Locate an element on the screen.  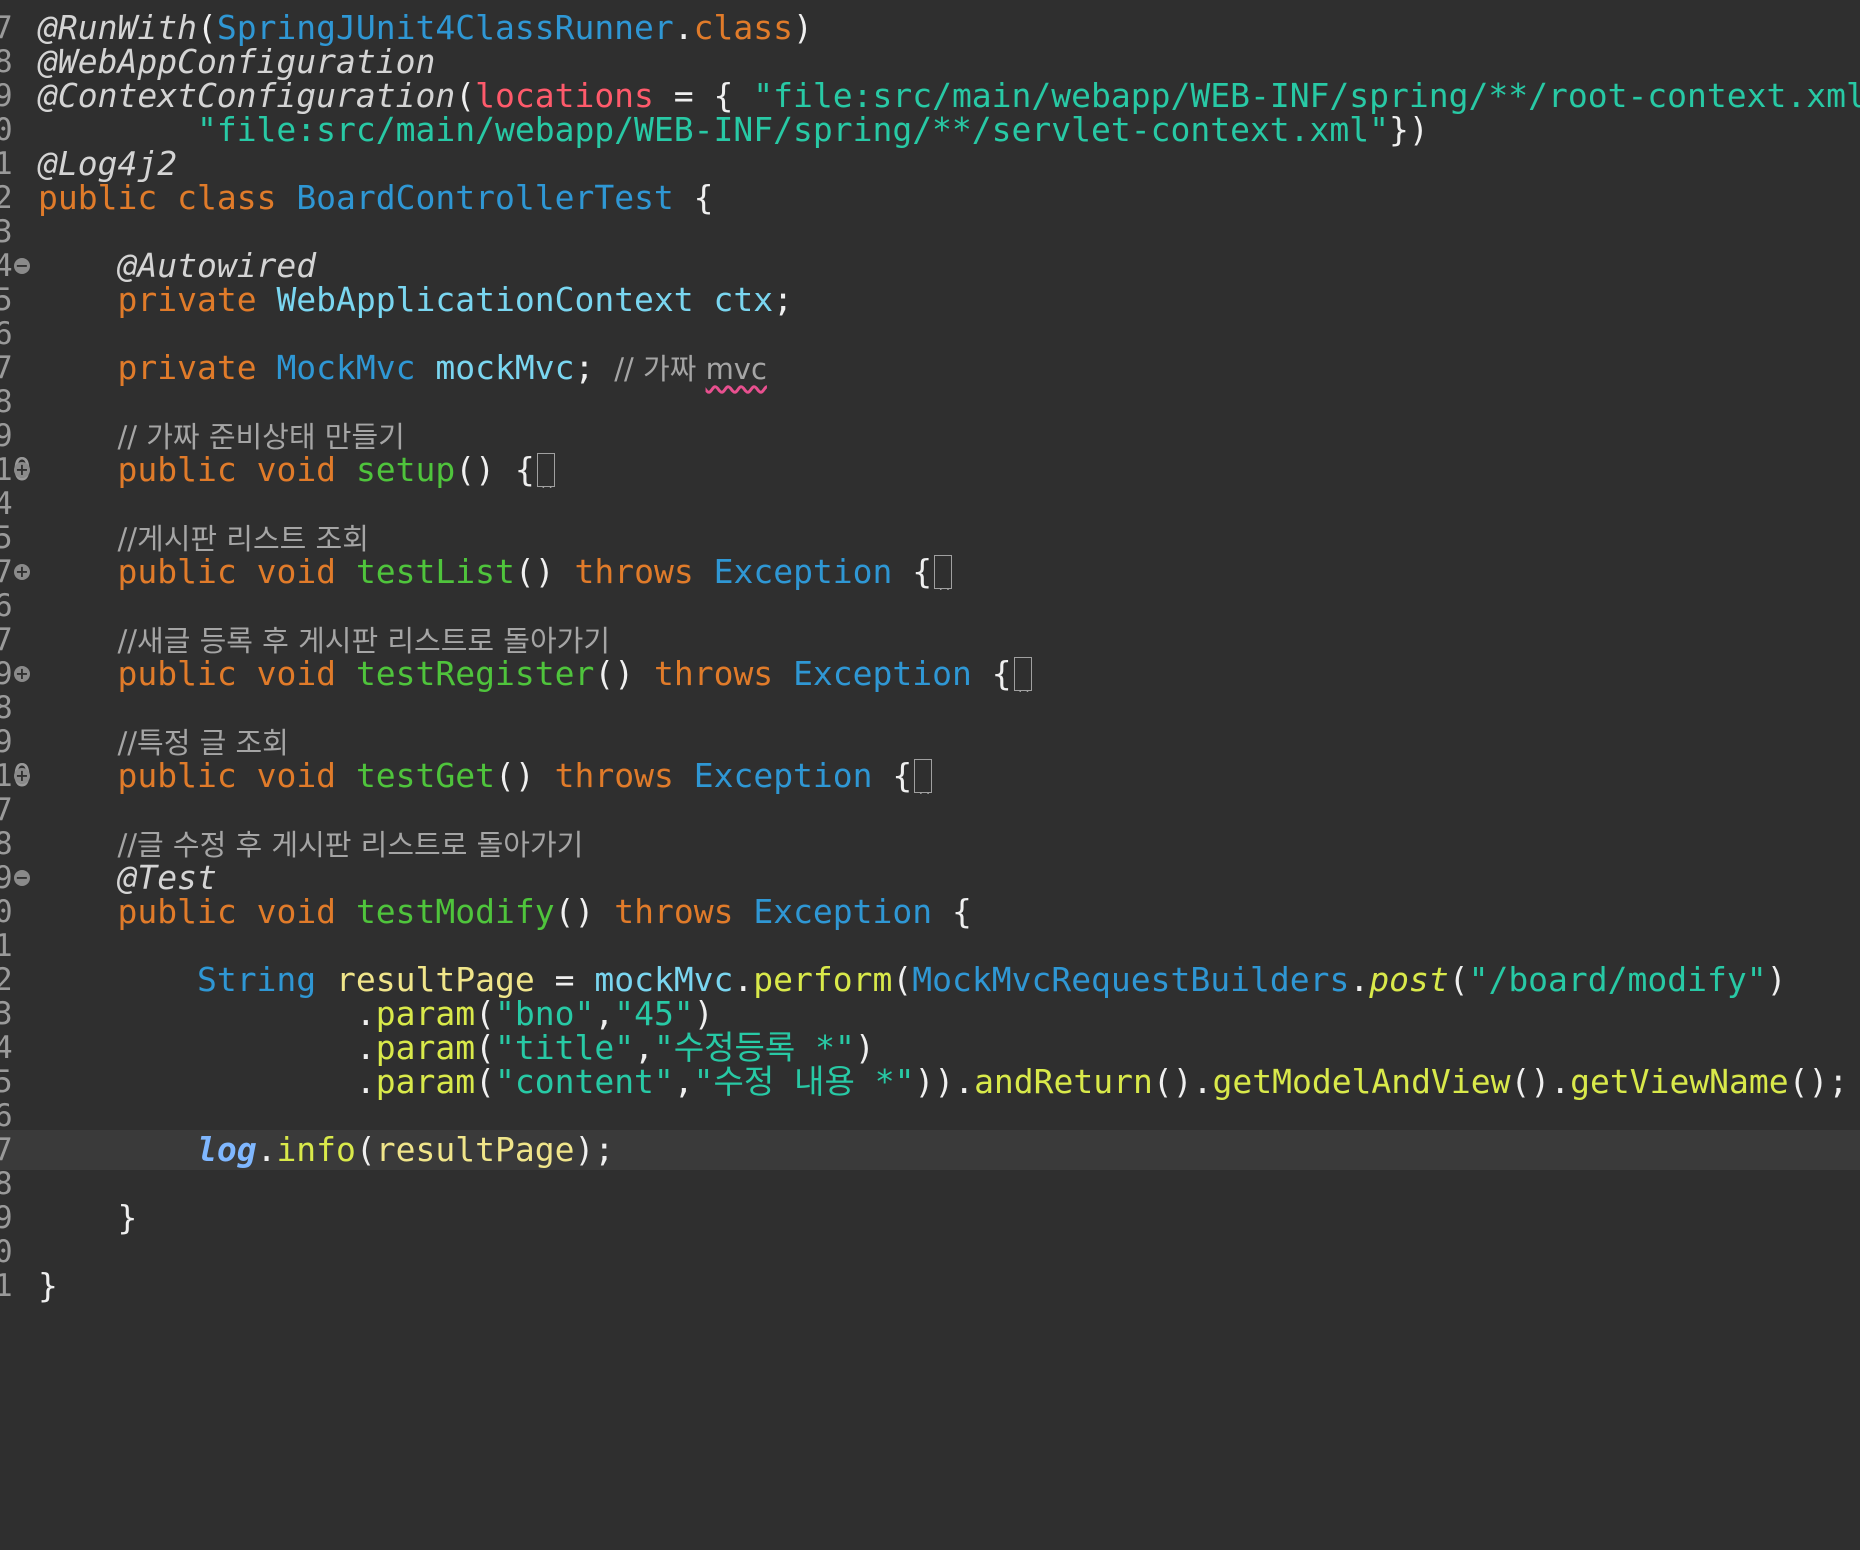
comment: //새글 등록 후 게시판 리스트로 돌아가기 is located at coordinates (363, 641).